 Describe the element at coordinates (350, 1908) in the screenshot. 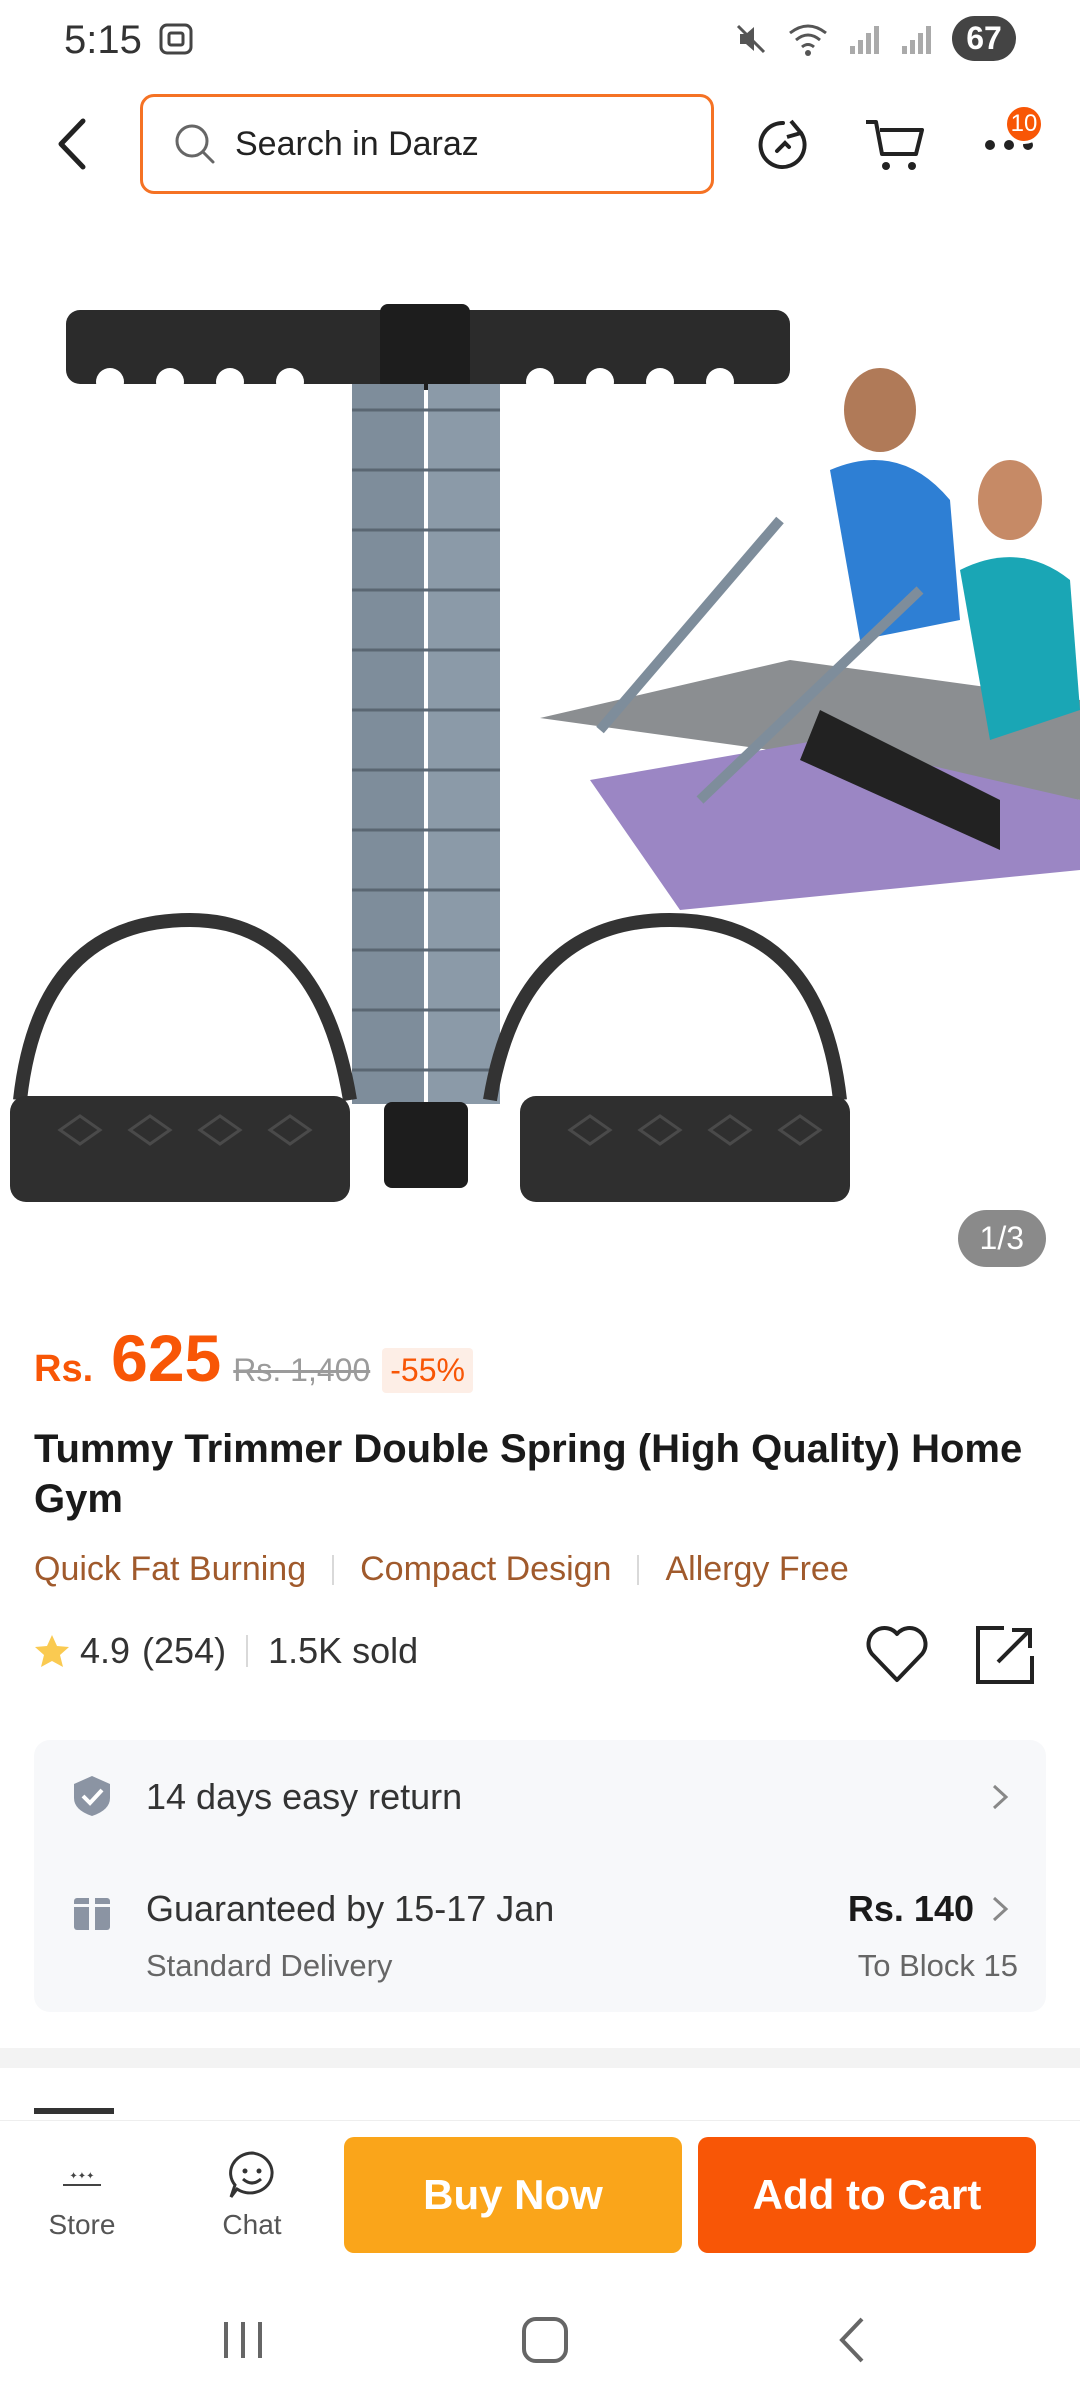

I see `delivery-estimate: Guaranteed by 15-17 Jan` at that location.